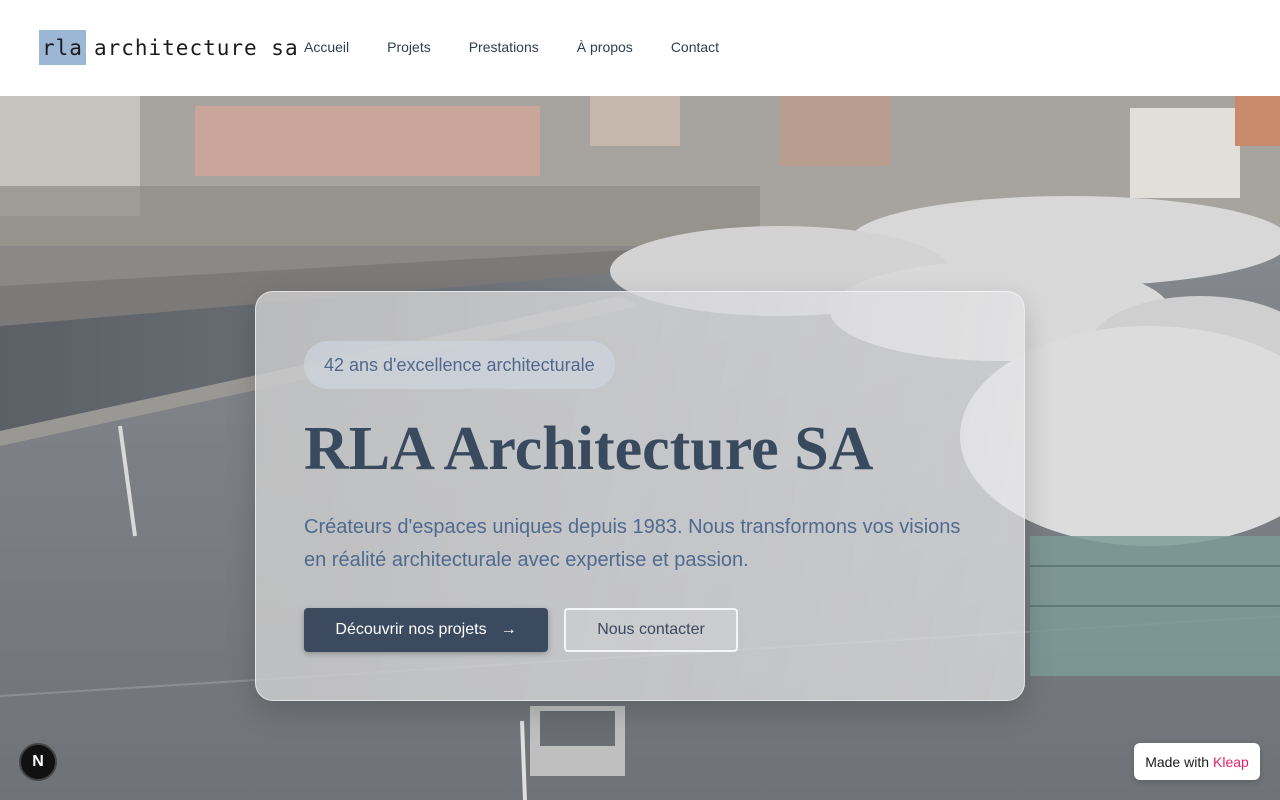  I want to click on logo-mark: rla, so click(62, 47).